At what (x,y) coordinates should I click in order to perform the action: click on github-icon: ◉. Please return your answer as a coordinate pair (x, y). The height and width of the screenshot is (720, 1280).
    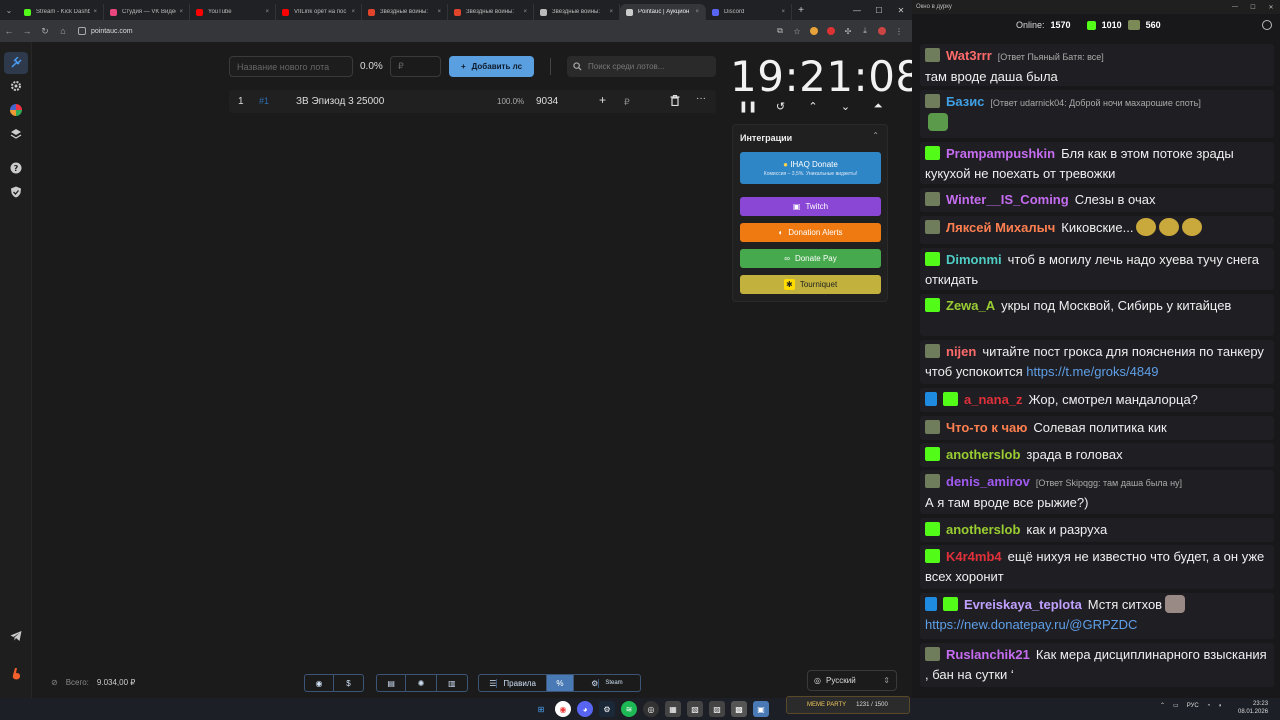
    Looking at the image, I should click on (320, 683).